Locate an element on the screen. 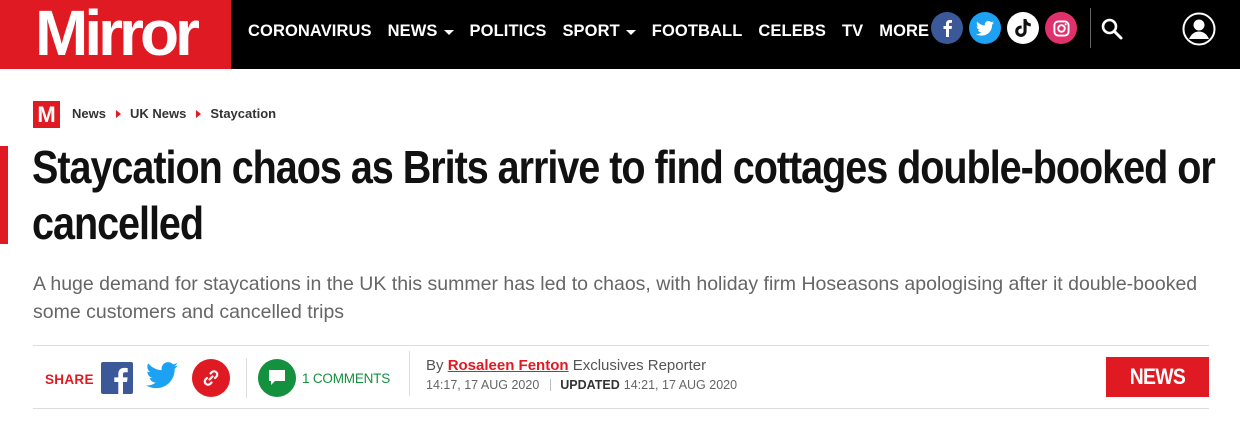  comments-button: 1 COMMENTS is located at coordinates (324, 378).